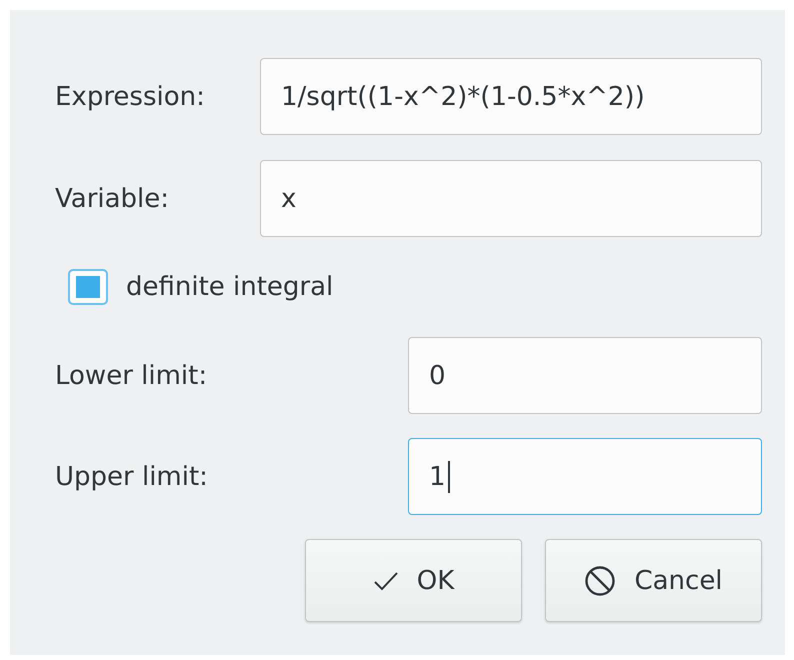 The width and height of the screenshot is (794, 660). What do you see at coordinates (511, 198) in the screenshot?
I see `input-field: x` at bounding box center [511, 198].